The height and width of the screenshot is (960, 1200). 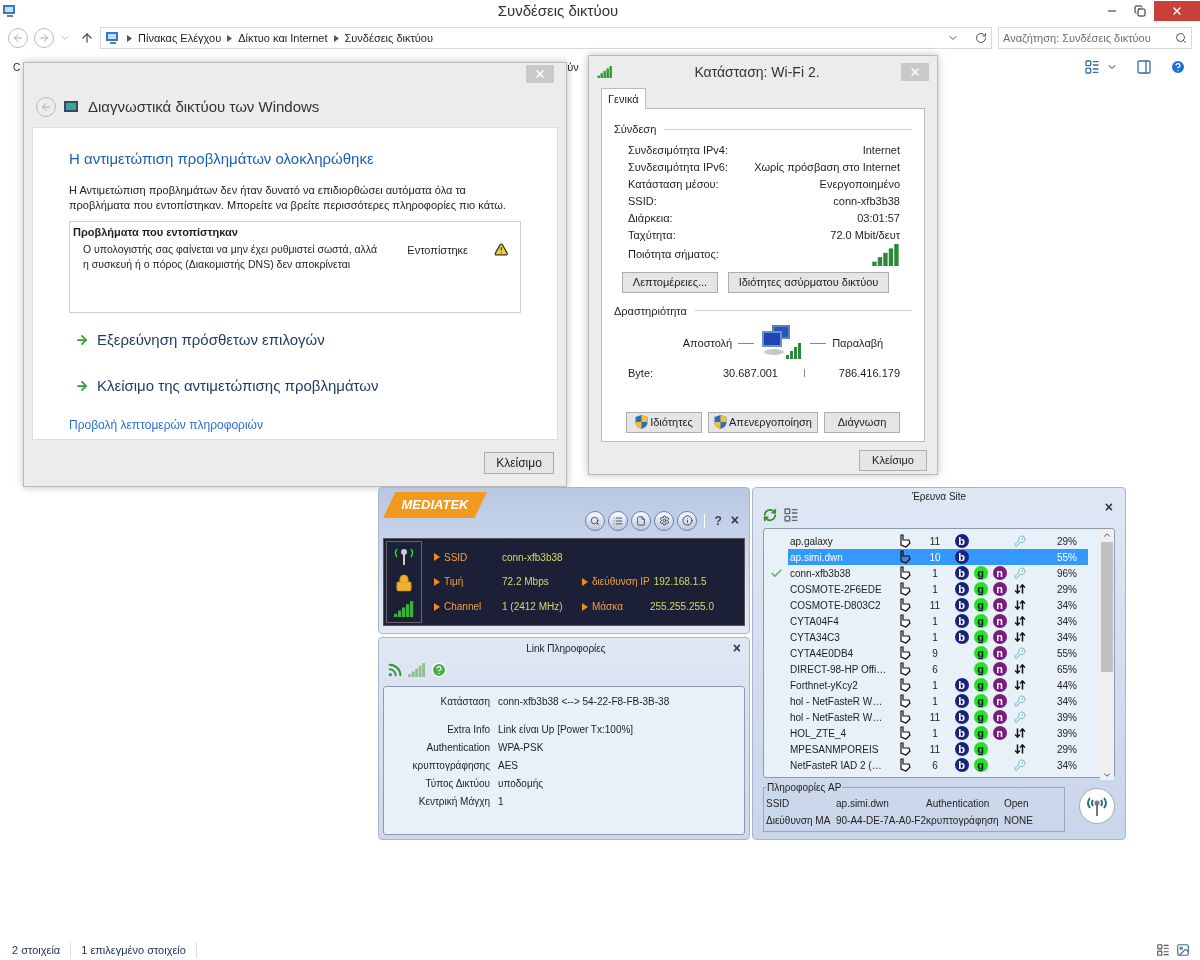 I want to click on antenna-button, so click(x=1097, y=806).